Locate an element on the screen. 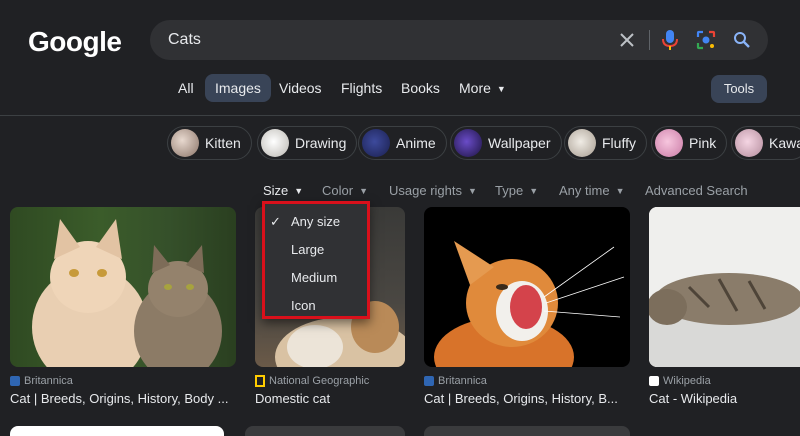 This screenshot has width=800, height=436. check-icon: ✓ is located at coordinates (275, 221).